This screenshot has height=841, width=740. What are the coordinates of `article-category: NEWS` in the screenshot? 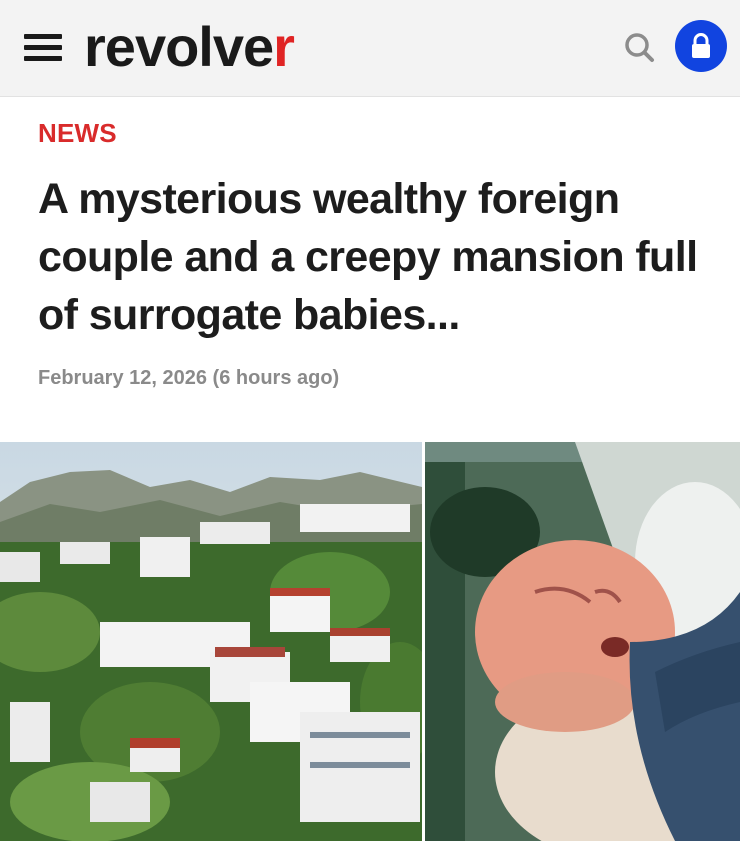 It's located at (77, 133).